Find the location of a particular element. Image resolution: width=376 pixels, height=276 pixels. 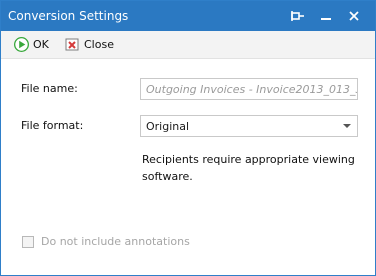

file-name-input: Outgoing Invoices - Invoice2013_013_3 is located at coordinates (249, 89).